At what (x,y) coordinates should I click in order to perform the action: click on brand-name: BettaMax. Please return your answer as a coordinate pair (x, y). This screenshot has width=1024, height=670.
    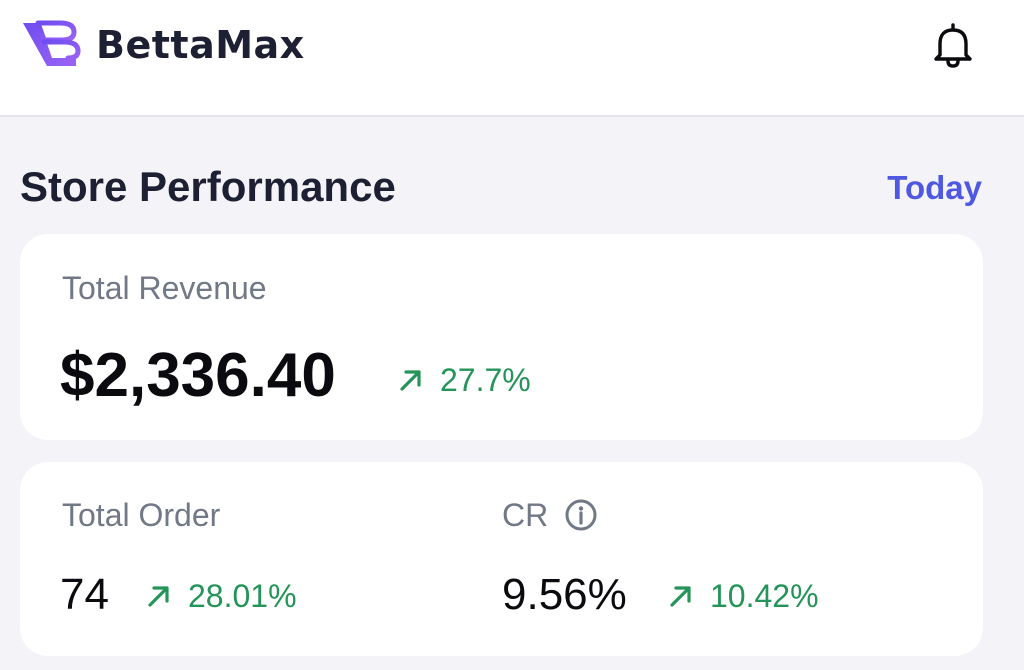
    Looking at the image, I should click on (200, 45).